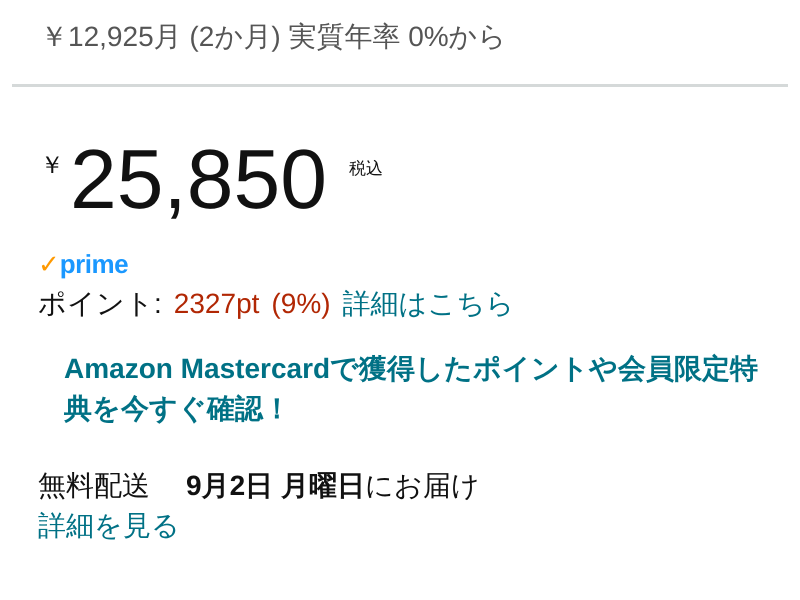 The height and width of the screenshot is (600, 800). Describe the element at coordinates (52, 166) in the screenshot. I see `currency-symbol: ￥` at that location.